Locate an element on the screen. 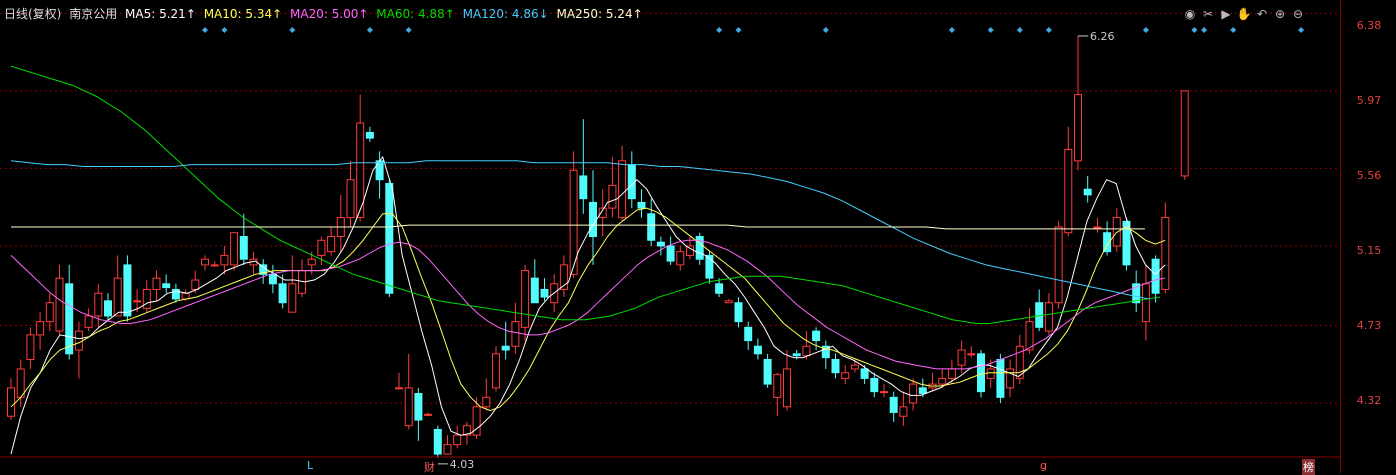 This screenshot has width=1396, height=475. hand-icon: ✋ is located at coordinates (1244, 14).